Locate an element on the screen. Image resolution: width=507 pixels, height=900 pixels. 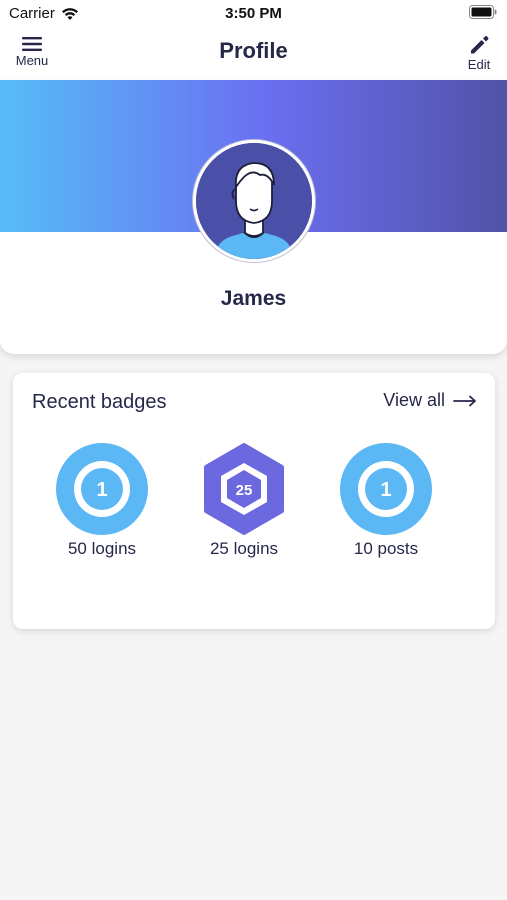
recent-badges-title: Recent badges is located at coordinates (99, 402).